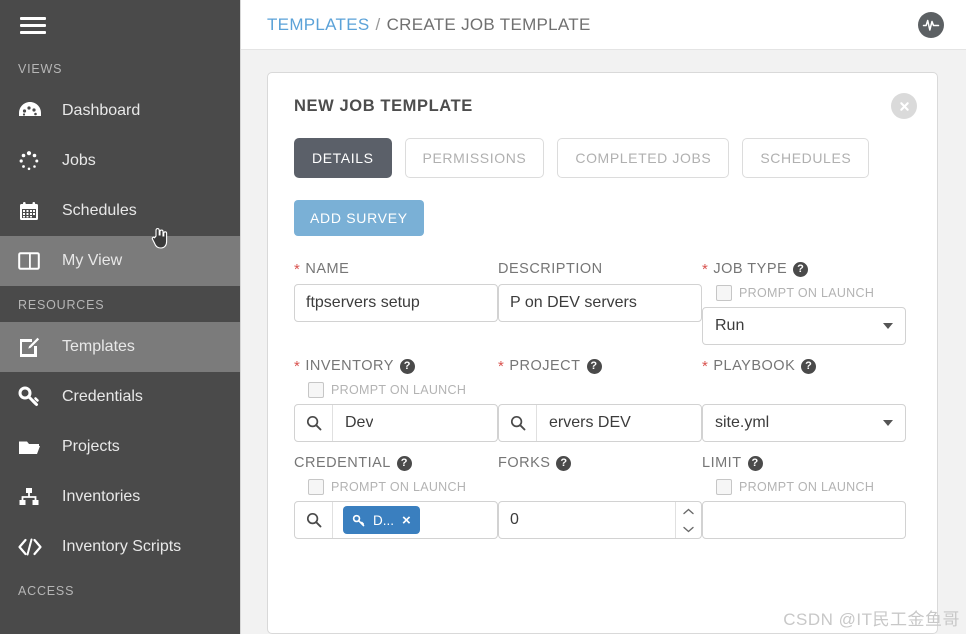 This screenshot has width=966, height=634. What do you see at coordinates (600, 495) in the screenshot?
I see `field-forks: FORKS ? 0` at bounding box center [600, 495].